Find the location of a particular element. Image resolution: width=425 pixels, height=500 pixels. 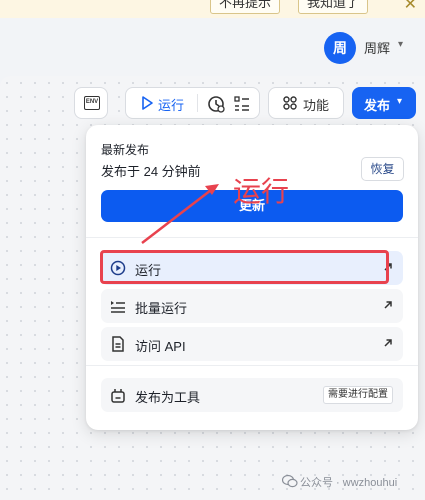

avatar: 周 is located at coordinates (340, 48).